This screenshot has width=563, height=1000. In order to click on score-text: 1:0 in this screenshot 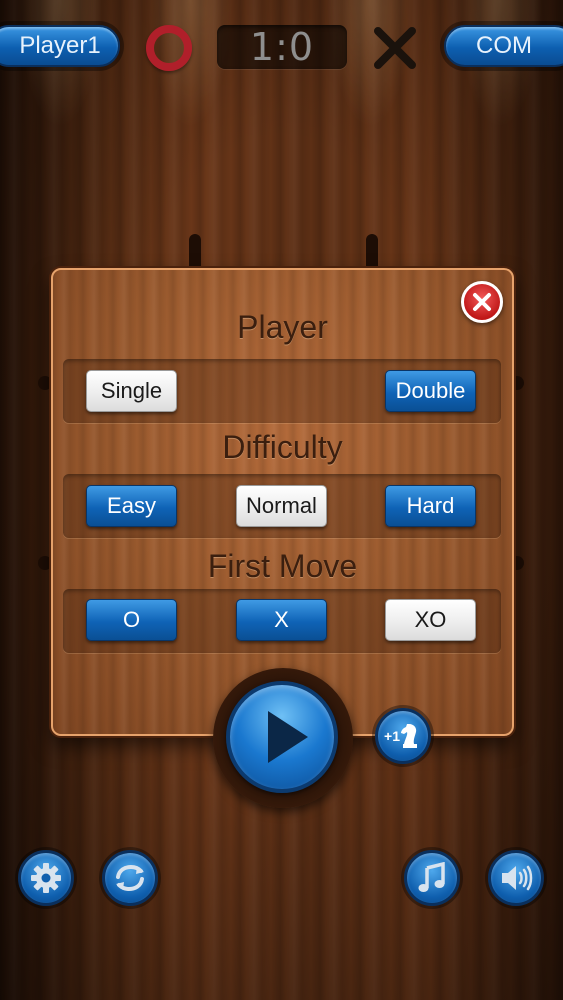, I will do `click(282, 47)`.